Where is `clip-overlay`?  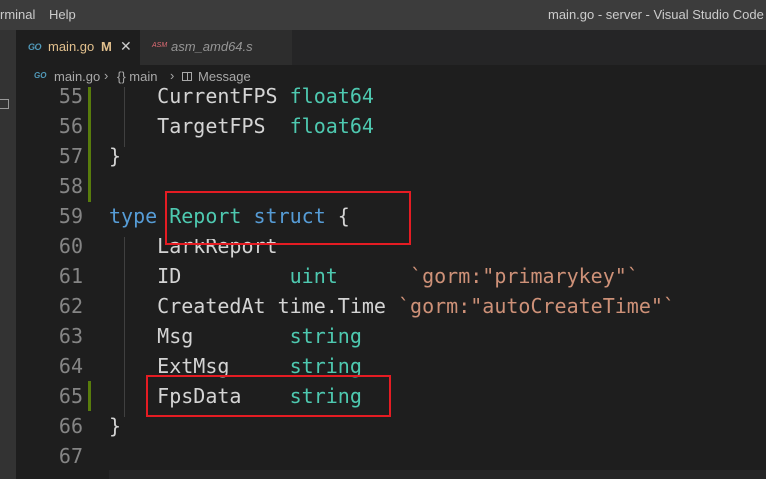
clip-overlay is located at coordinates (234, 235).